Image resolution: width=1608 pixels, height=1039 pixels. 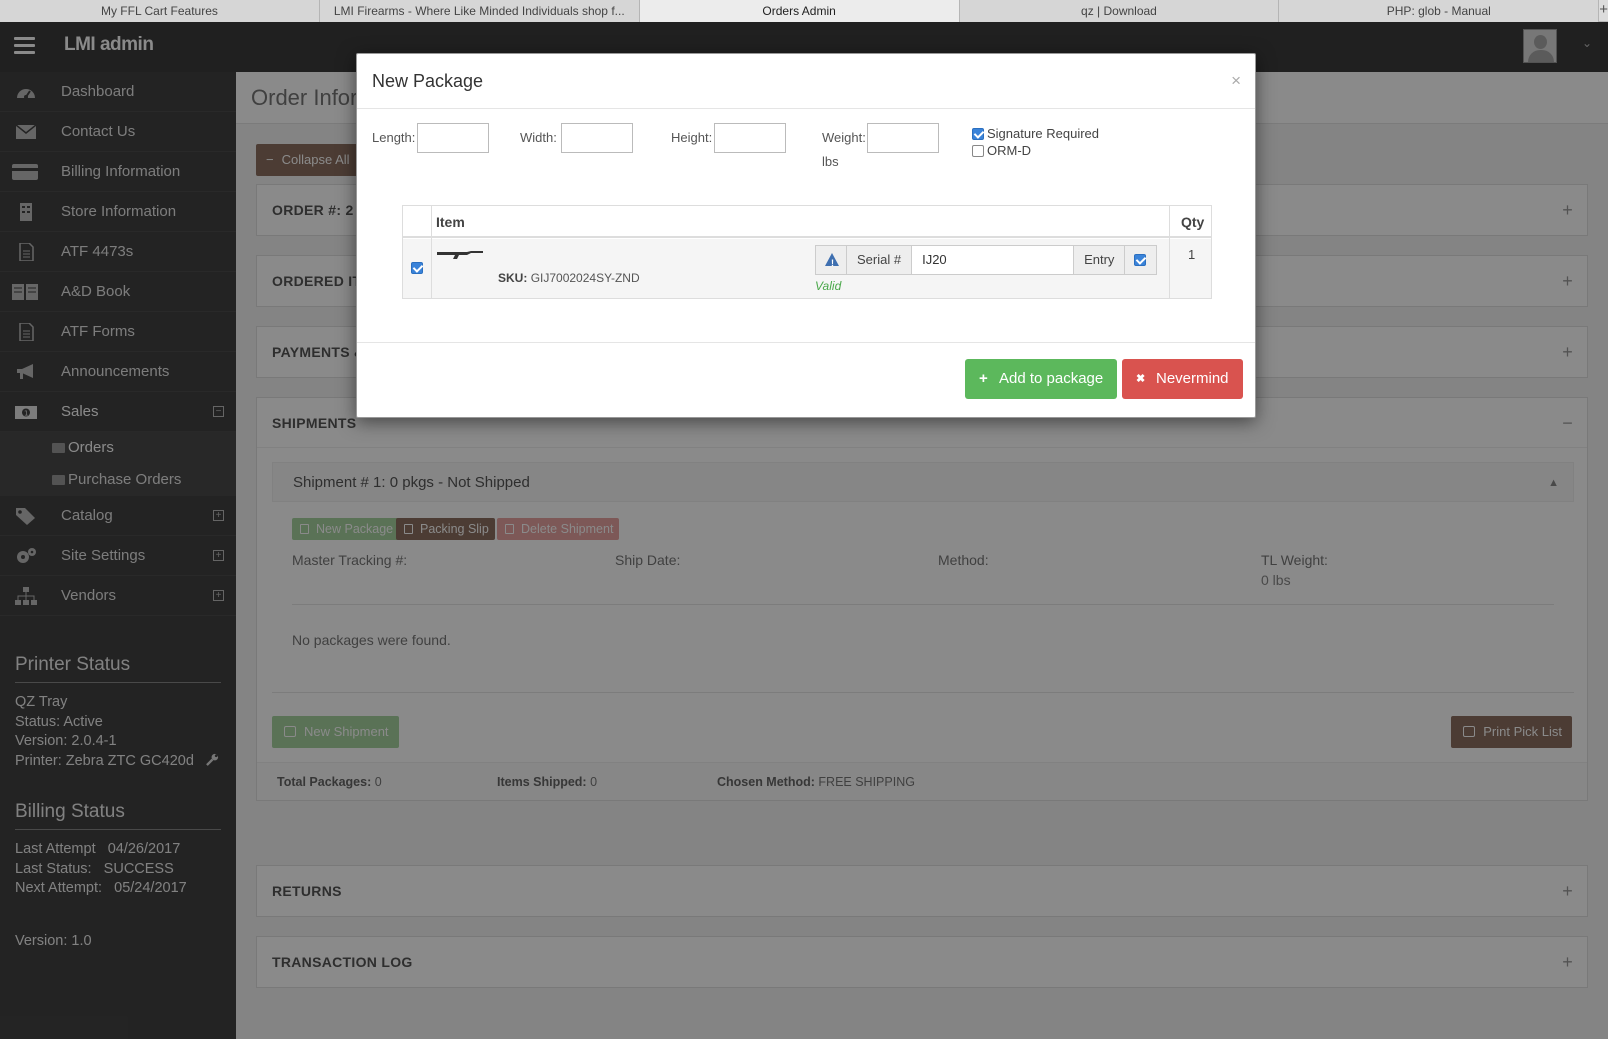 I want to click on modal-title: New Package, so click(x=428, y=81).